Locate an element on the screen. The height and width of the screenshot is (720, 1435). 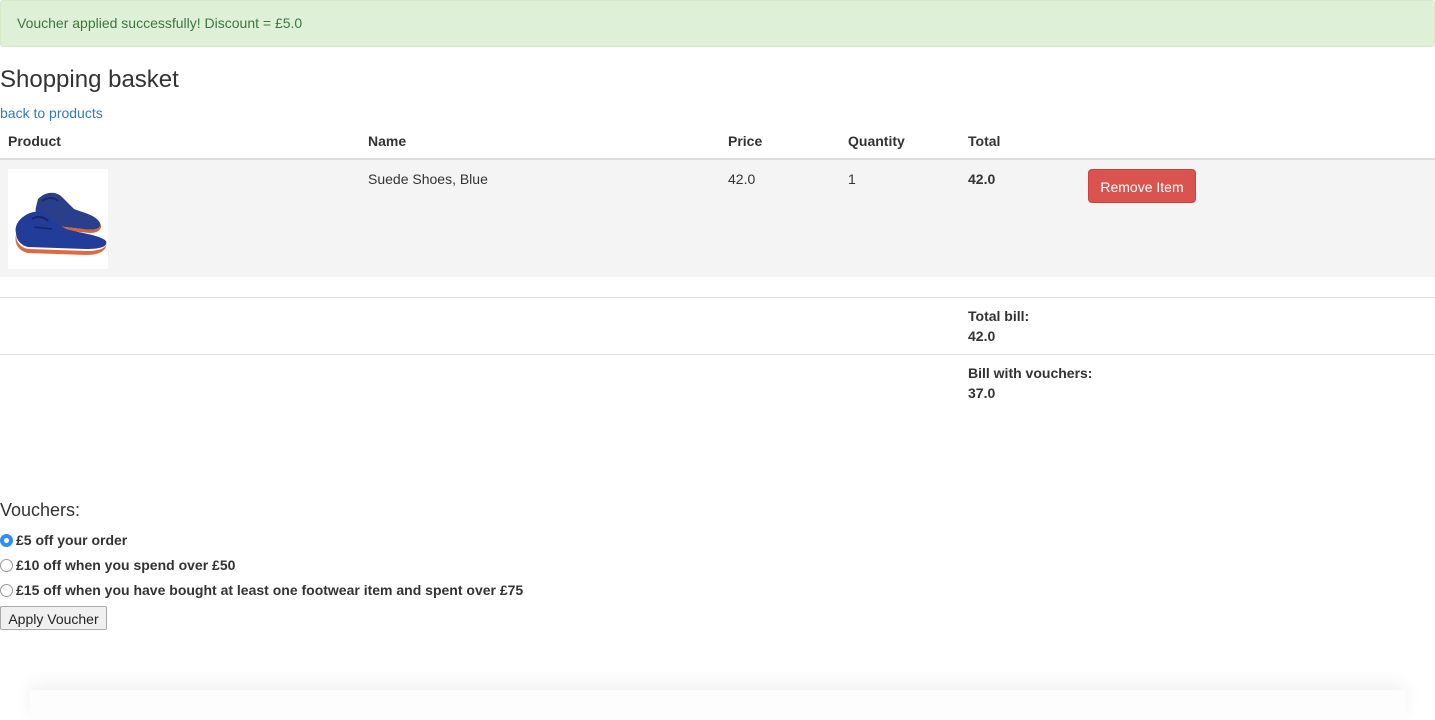
apply-voucher-button: Apply Voucher is located at coordinates (53, 618).